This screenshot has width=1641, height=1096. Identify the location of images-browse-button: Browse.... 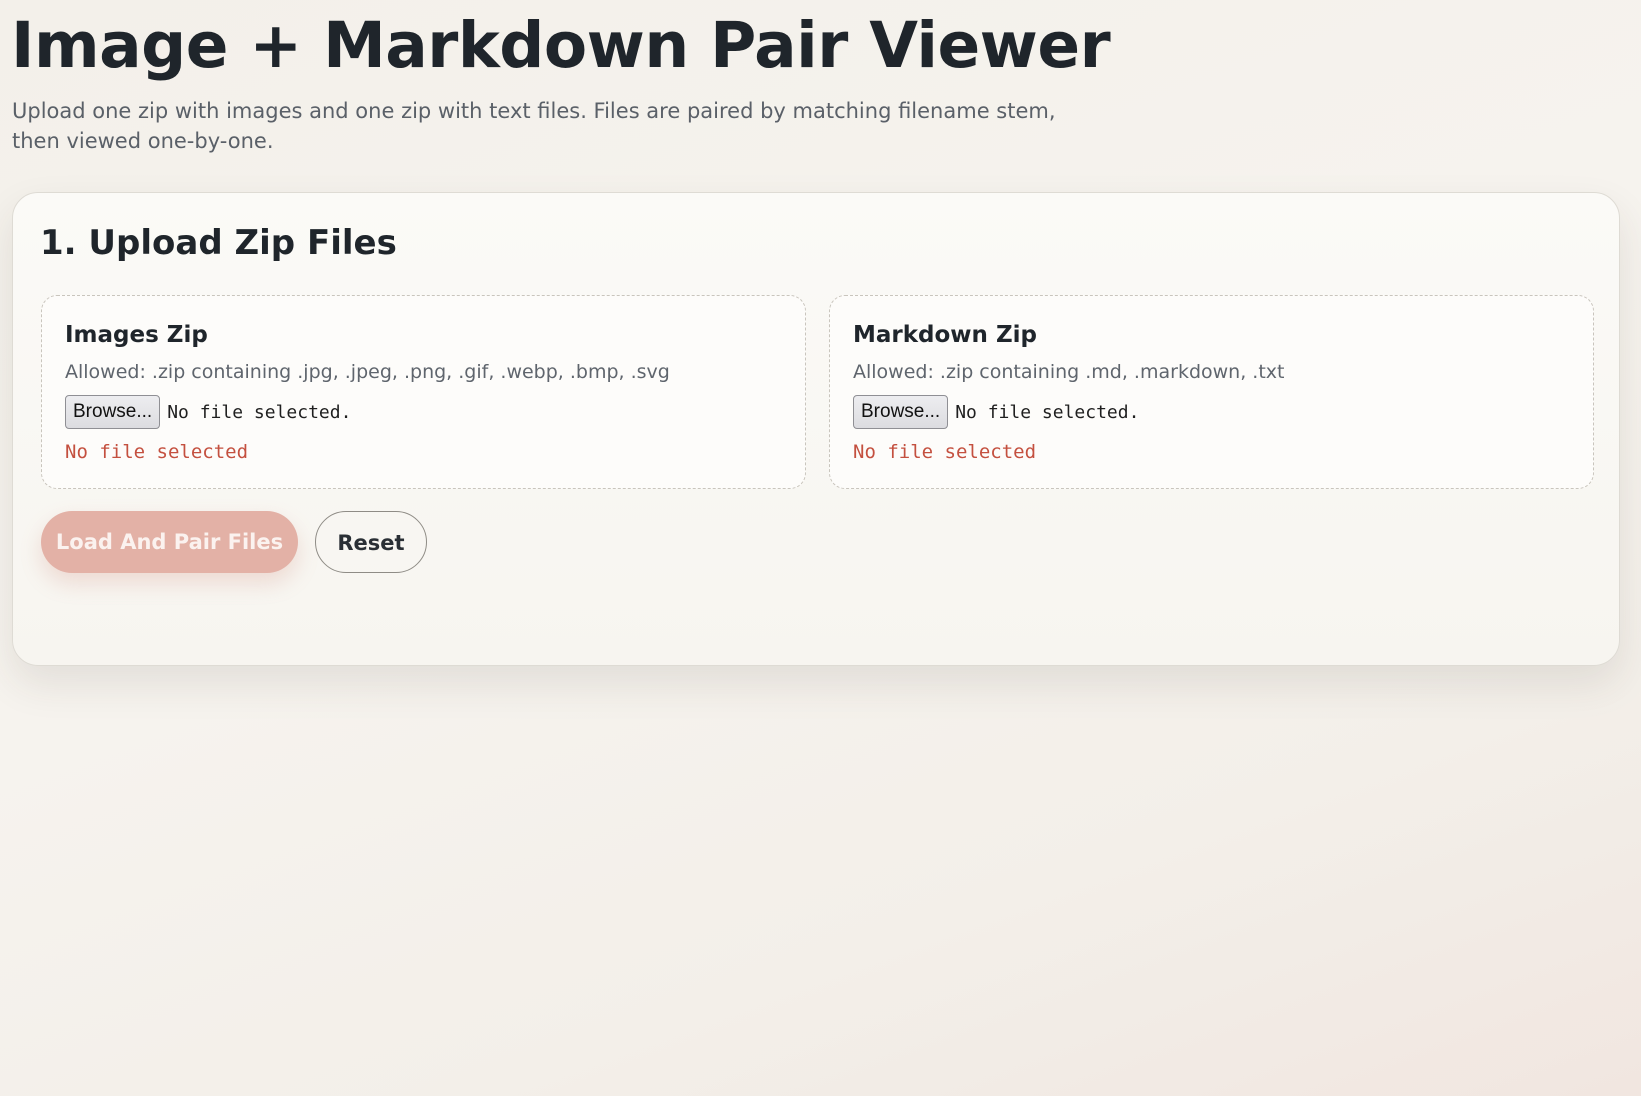
(113, 412).